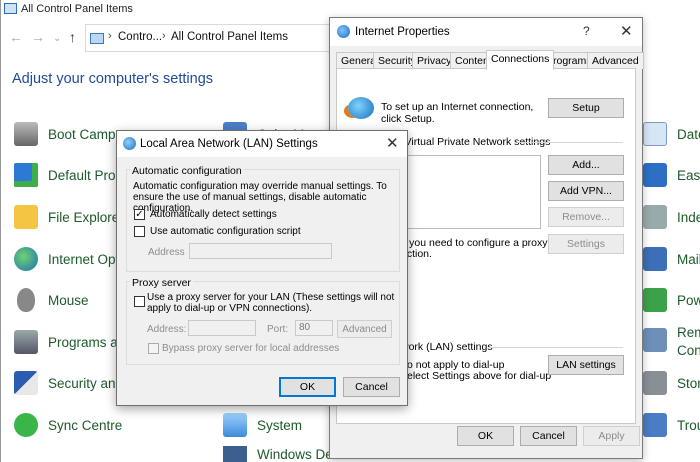 The height and width of the screenshot is (462, 700). What do you see at coordinates (586, 365) in the screenshot?
I see `lan-settings-button: LAN settings` at bounding box center [586, 365].